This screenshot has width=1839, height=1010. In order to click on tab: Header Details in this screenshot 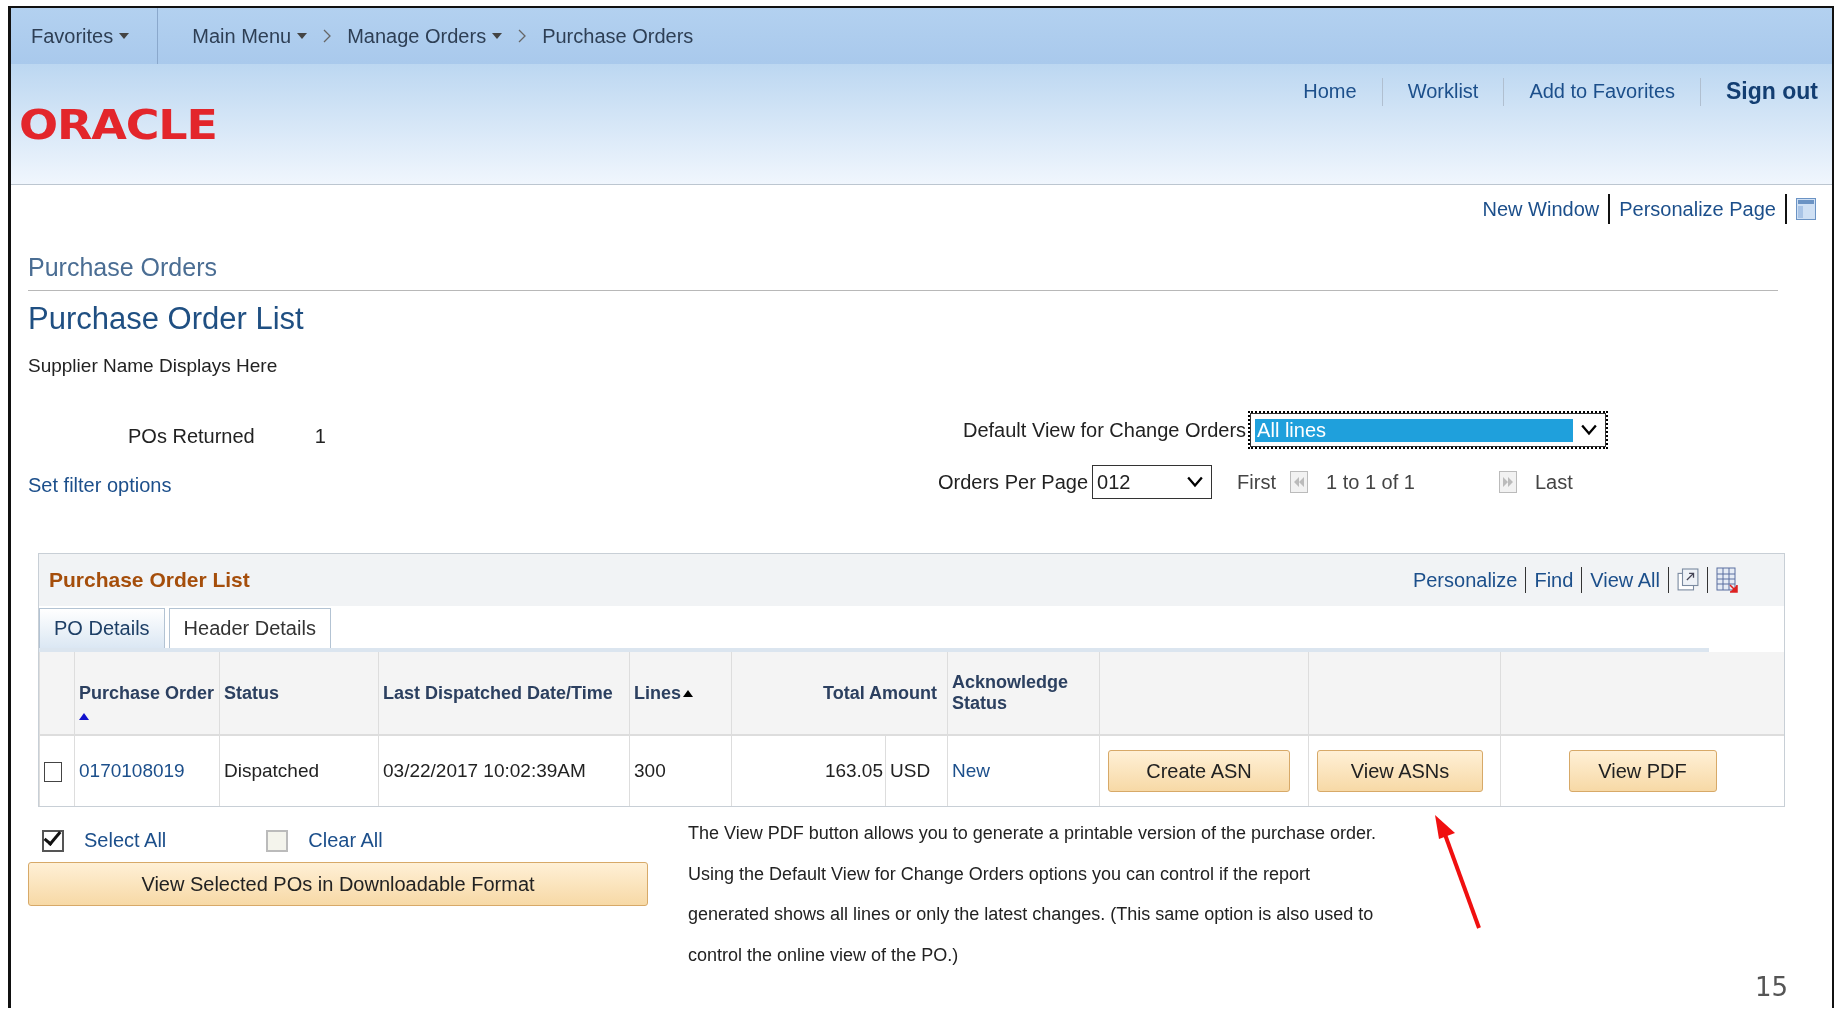, I will do `click(249, 628)`.